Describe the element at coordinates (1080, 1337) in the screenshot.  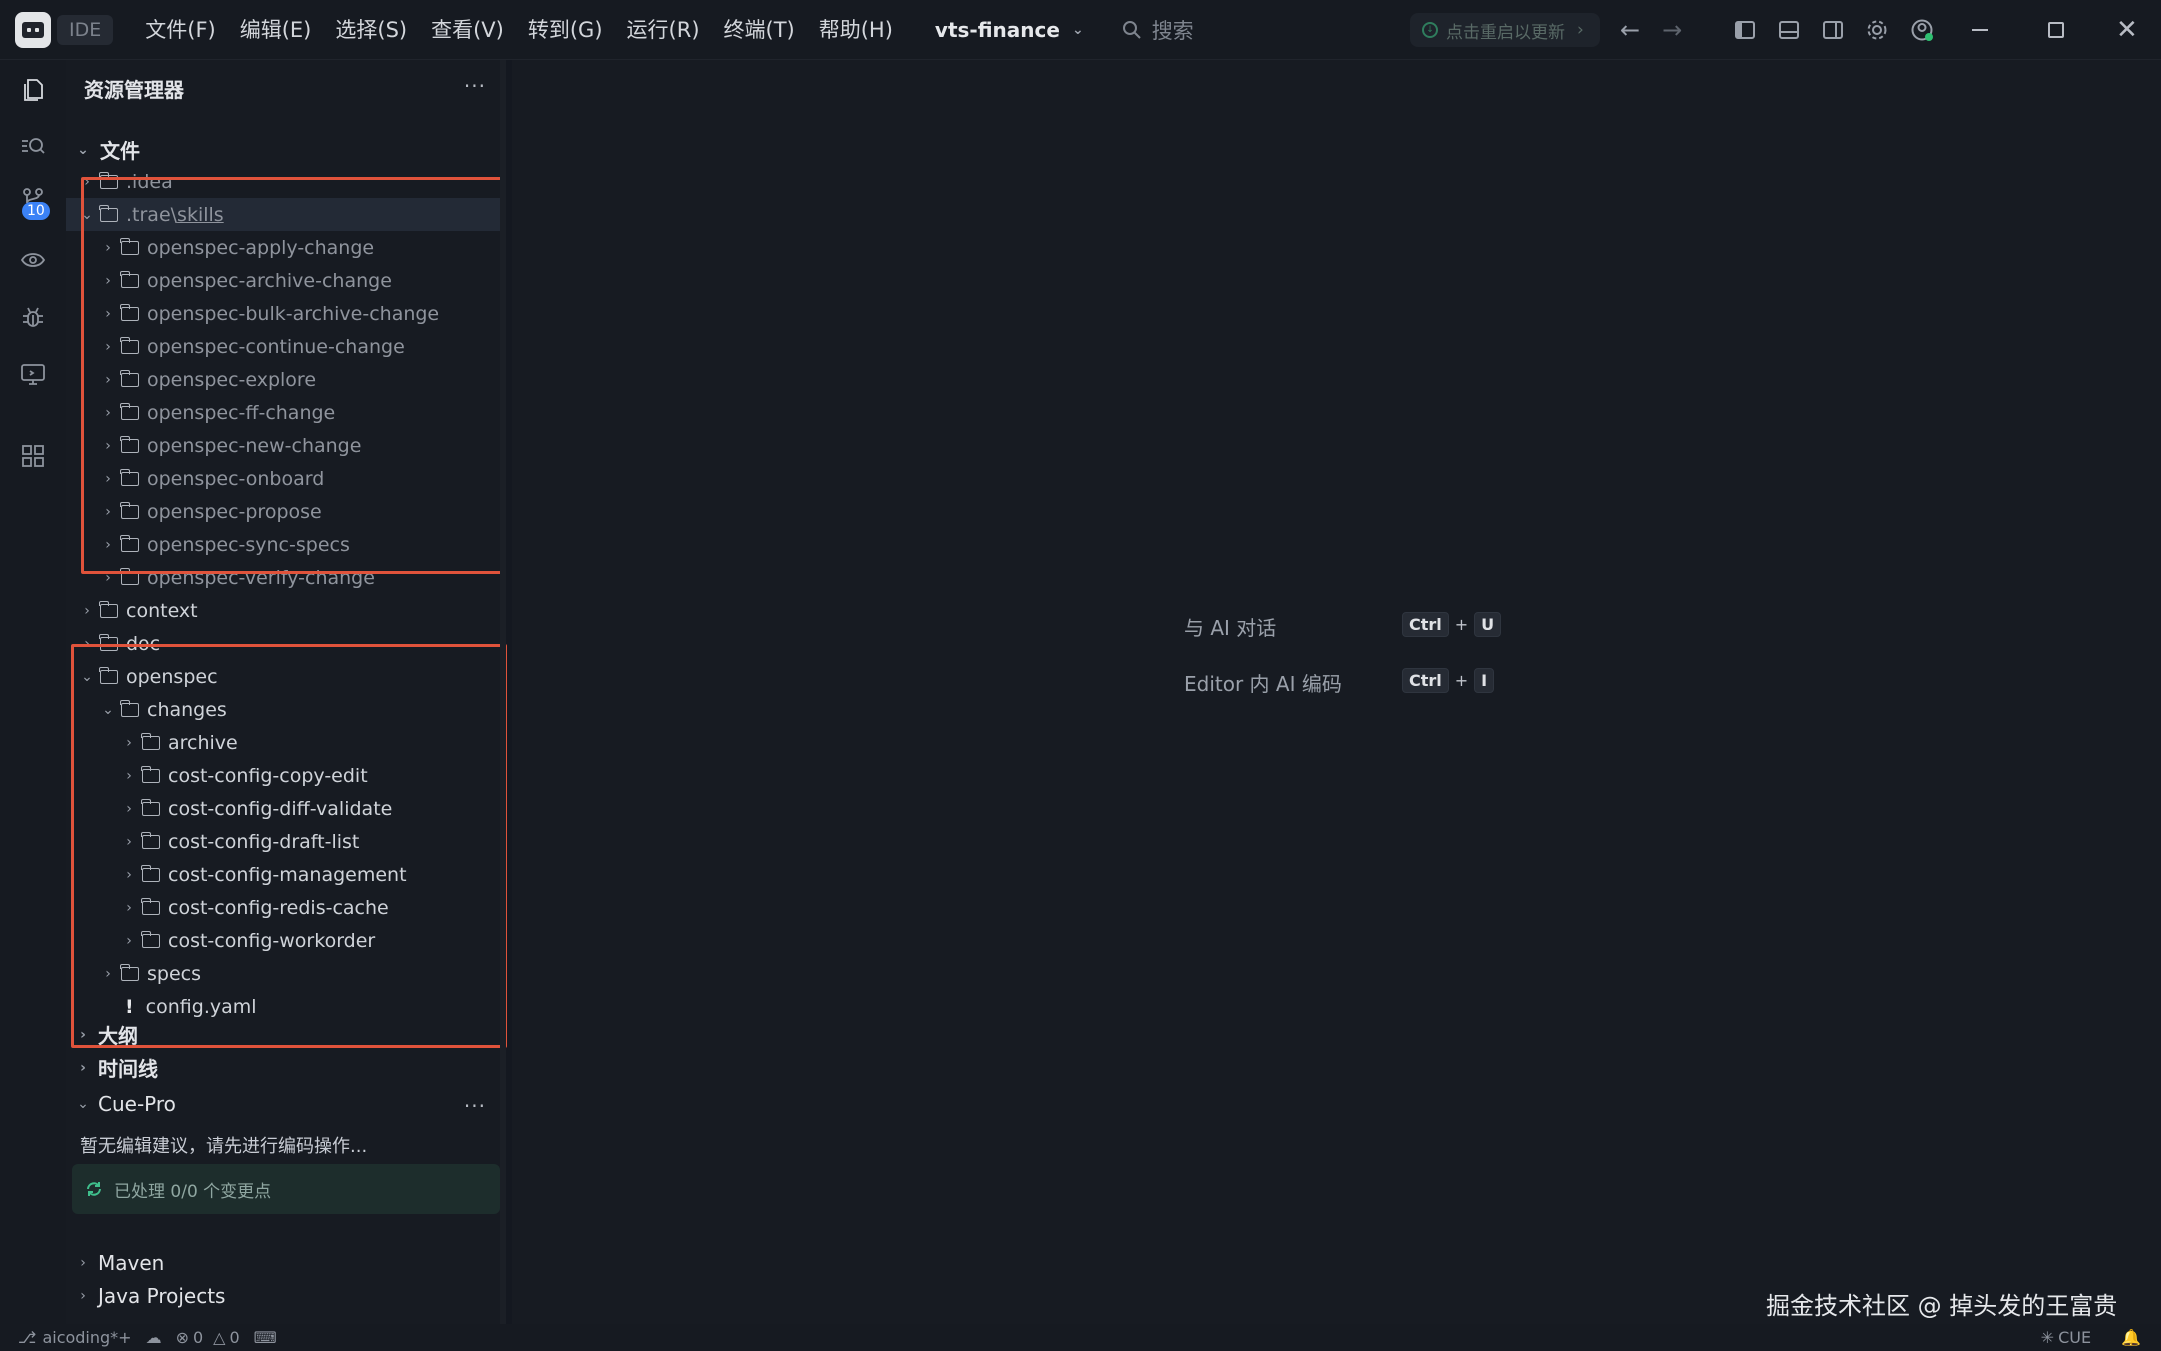
I see `status-bar: ⎇ aicoding*+ ☁ ⊗ 0 △ 0 ⌨ ✳ CUE 🔔` at that location.